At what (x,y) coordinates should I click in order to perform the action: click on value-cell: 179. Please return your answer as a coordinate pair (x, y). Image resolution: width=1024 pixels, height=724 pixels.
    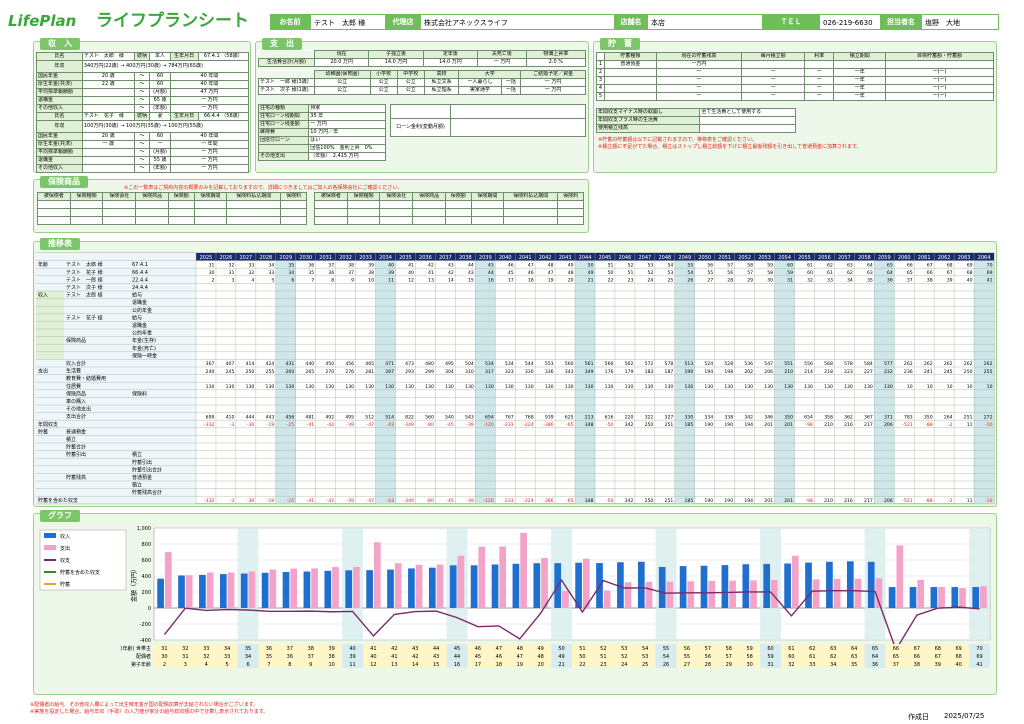
    Looking at the image, I should click on (629, 372).